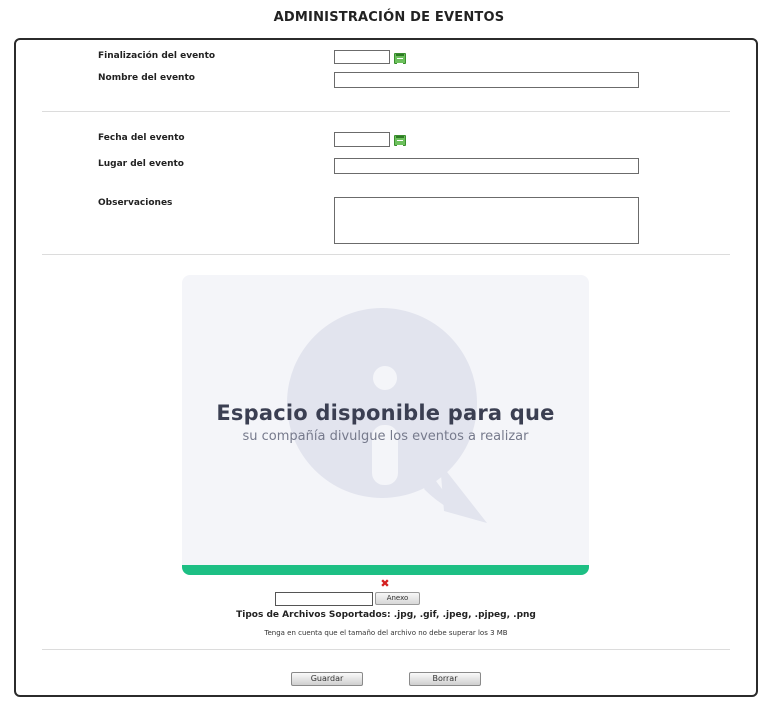 The width and height of the screenshot is (778, 705). What do you see at coordinates (486, 166) in the screenshot?
I see `event-place-input` at bounding box center [486, 166].